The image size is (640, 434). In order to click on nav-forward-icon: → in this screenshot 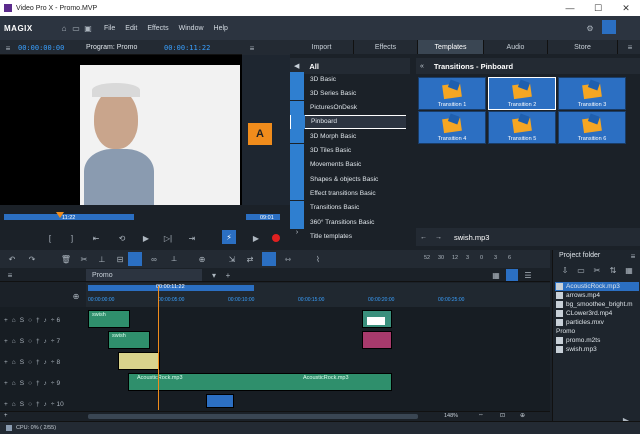, I will do `click(438, 237)`.